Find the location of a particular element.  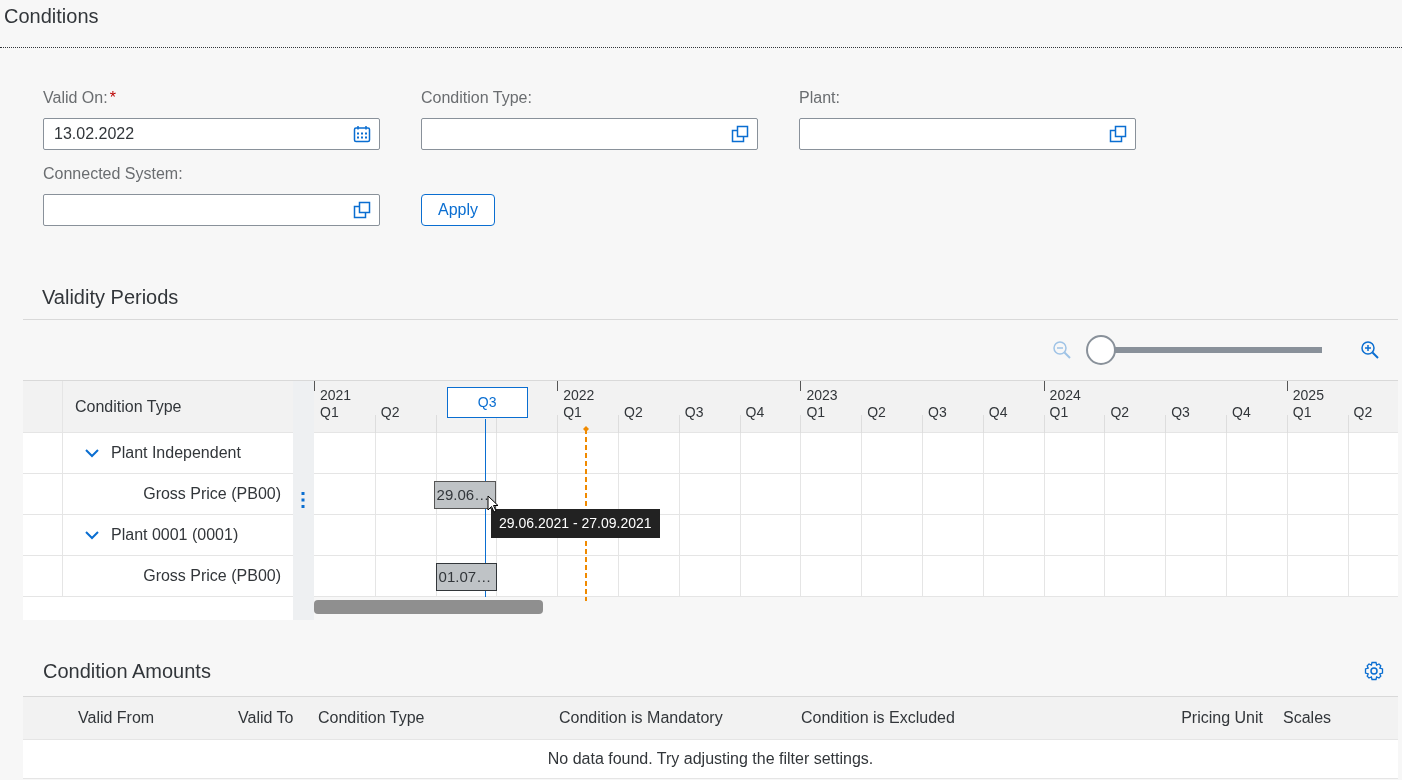

field-label: Valid On: is located at coordinates (75, 97).